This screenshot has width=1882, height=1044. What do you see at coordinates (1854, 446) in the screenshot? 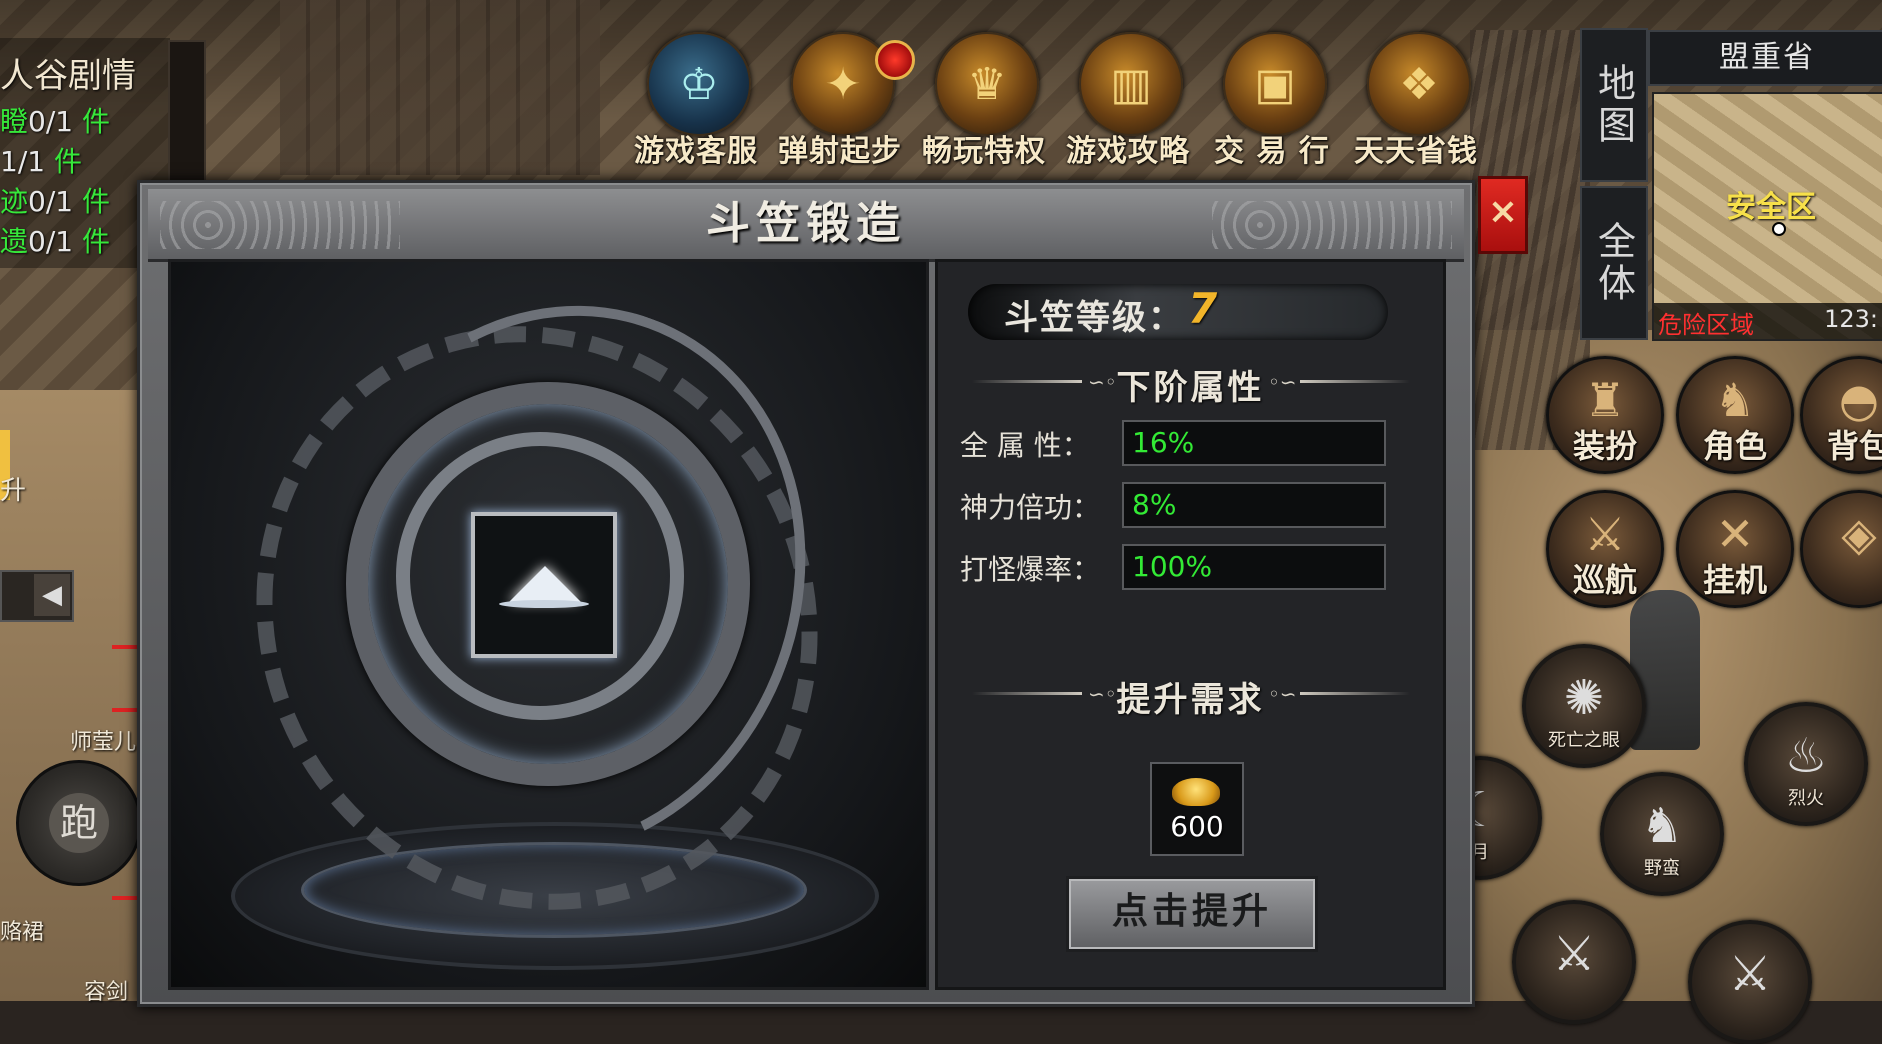
I see `bag-button-label: 背包` at bounding box center [1854, 446].